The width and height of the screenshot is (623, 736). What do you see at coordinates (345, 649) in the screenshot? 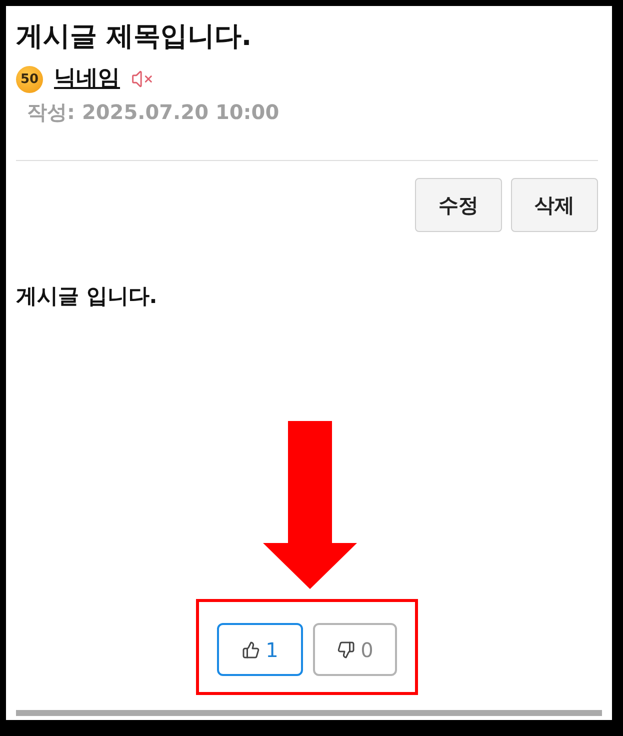
I see `thumbs-down-icon` at bounding box center [345, 649].